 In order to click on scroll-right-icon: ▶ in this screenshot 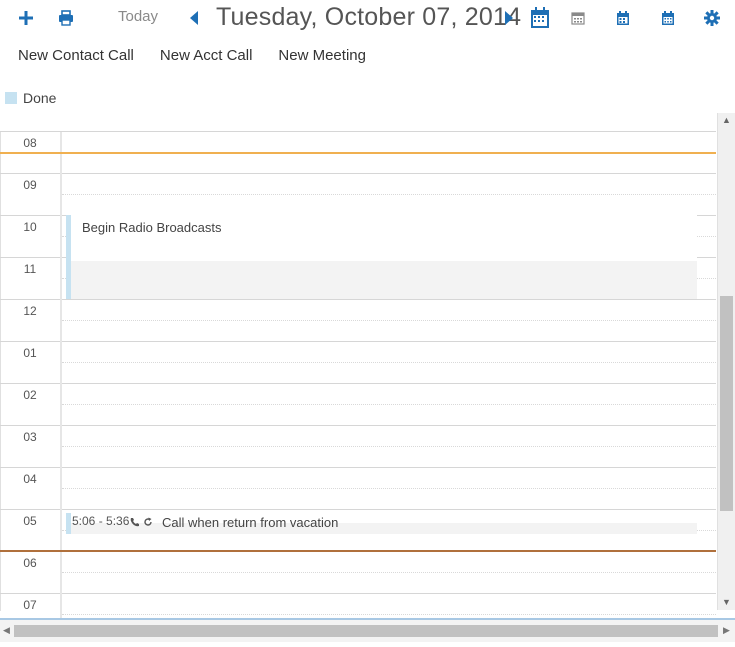, I will do `click(726, 630)`.